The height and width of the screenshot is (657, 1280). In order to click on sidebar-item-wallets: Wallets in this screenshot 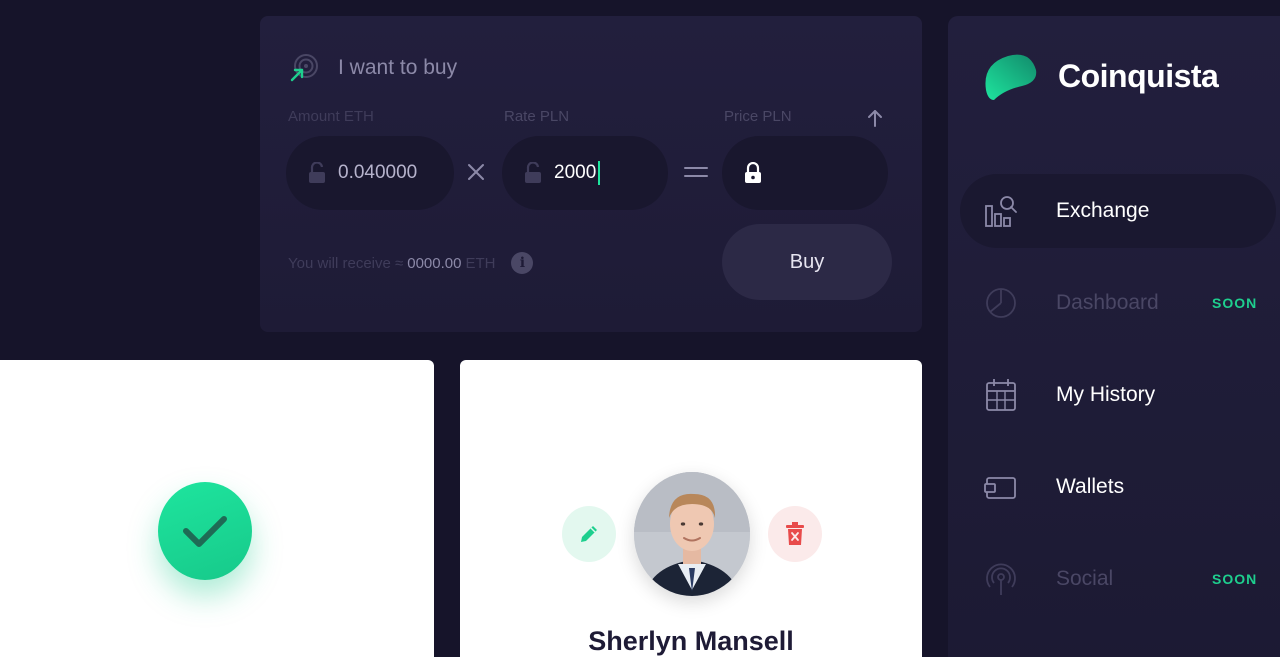, I will do `click(1118, 487)`.